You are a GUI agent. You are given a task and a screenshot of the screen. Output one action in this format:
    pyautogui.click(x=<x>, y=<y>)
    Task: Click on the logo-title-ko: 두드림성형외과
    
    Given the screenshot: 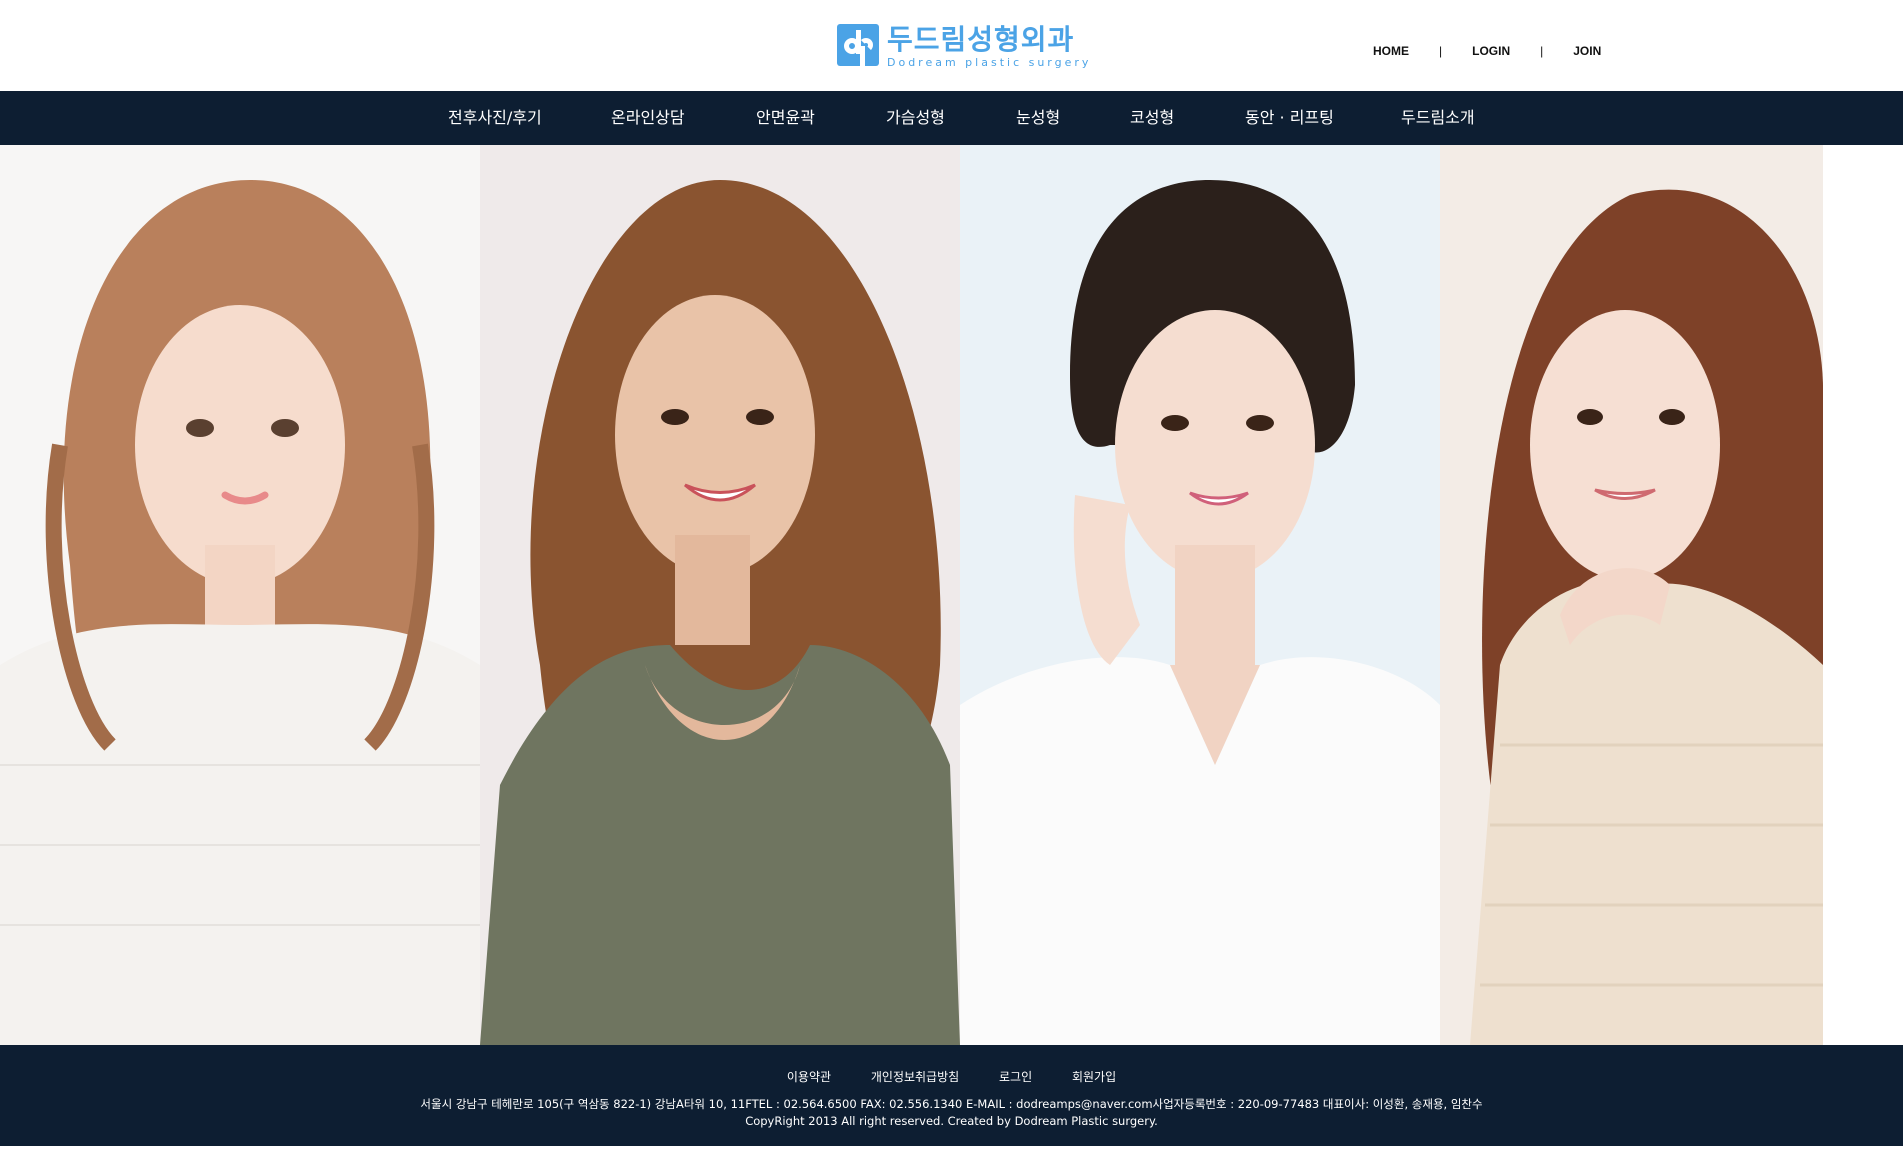 What is the action you would take?
    pyautogui.click(x=981, y=39)
    